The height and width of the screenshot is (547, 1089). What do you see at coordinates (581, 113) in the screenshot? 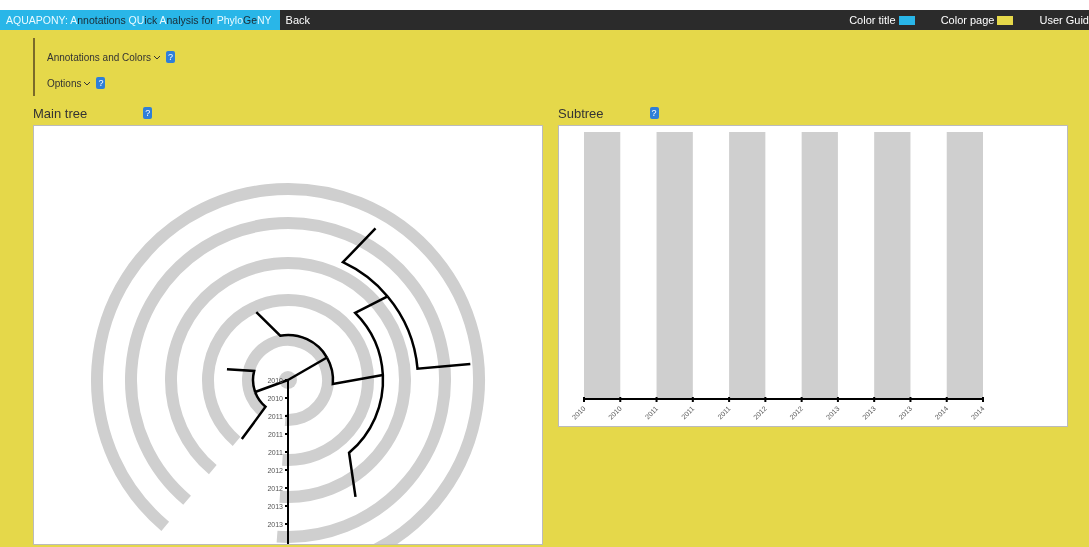
I see `panel-title: Subtree` at bounding box center [581, 113].